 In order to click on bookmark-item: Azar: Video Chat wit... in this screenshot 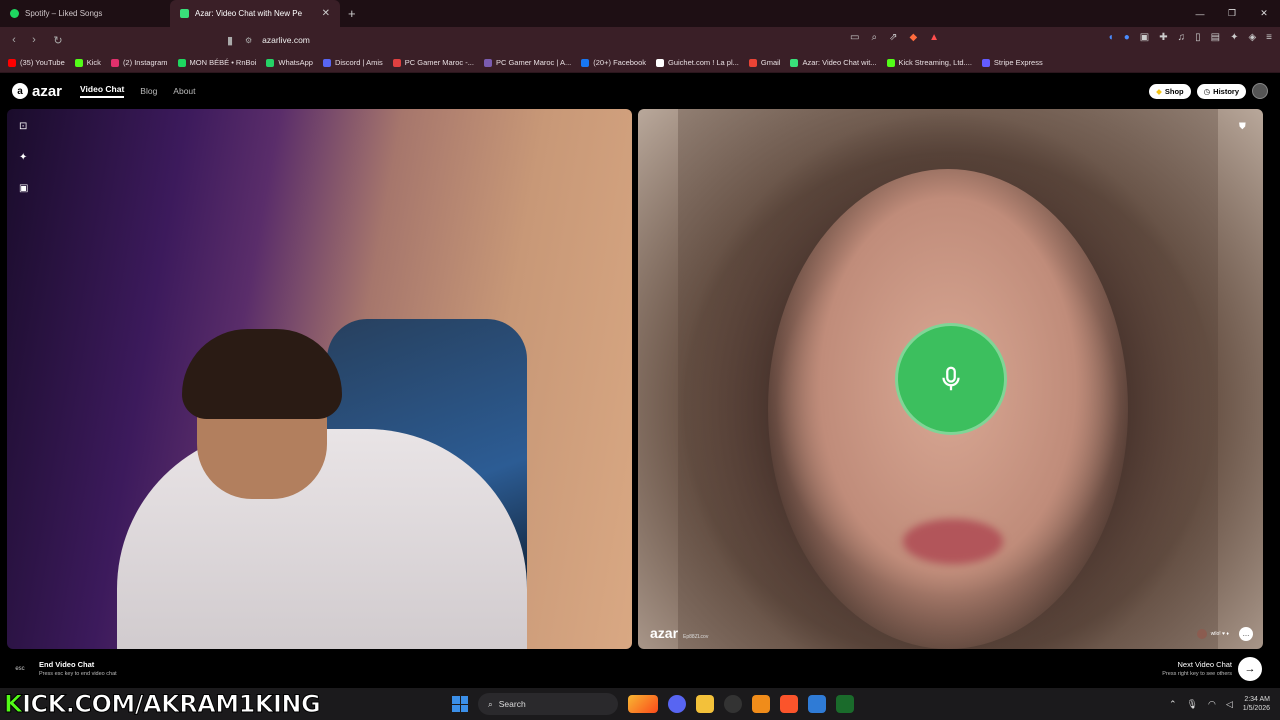, I will do `click(833, 62)`.